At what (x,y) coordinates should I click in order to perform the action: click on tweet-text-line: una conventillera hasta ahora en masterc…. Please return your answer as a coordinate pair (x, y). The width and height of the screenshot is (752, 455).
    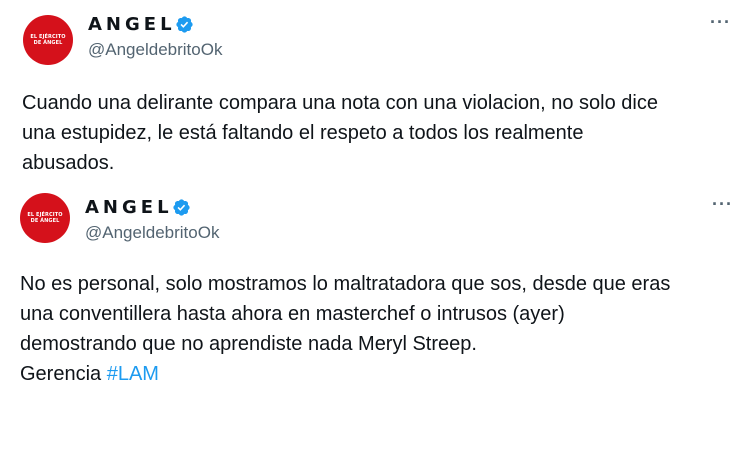
    Looking at the image, I should click on (292, 314).